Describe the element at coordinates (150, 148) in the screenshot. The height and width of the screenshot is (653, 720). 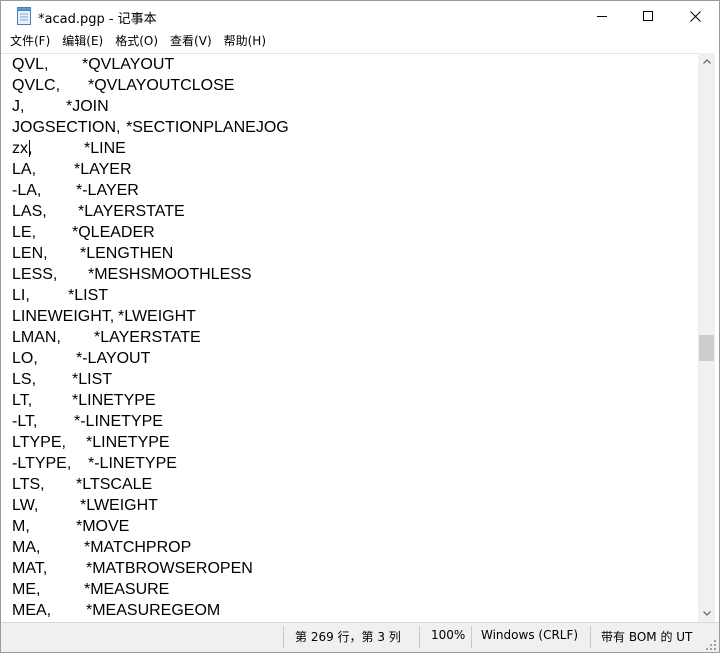
I see `text-line: zx, *LINE` at that location.